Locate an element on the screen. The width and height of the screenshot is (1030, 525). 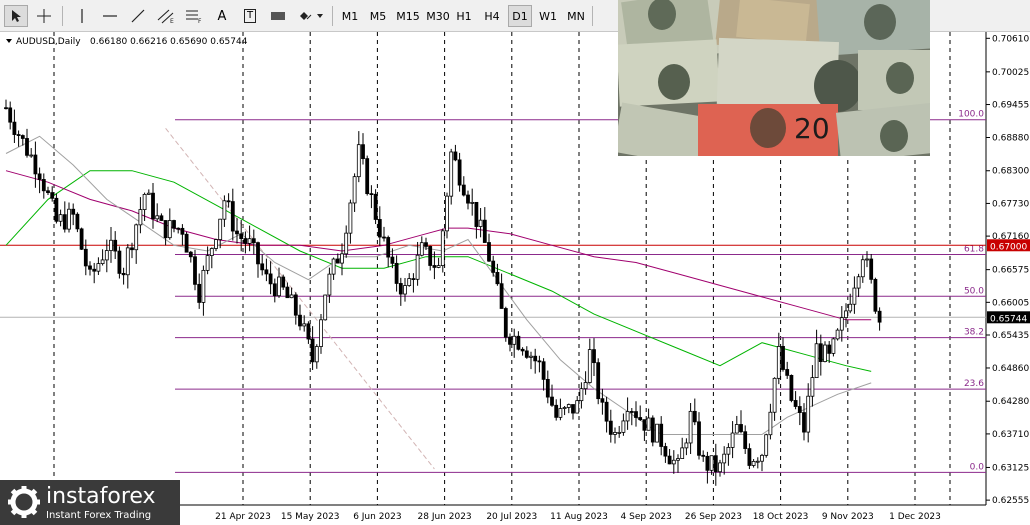
date-tick-label: 26 Sep 2023 is located at coordinates (713, 517).